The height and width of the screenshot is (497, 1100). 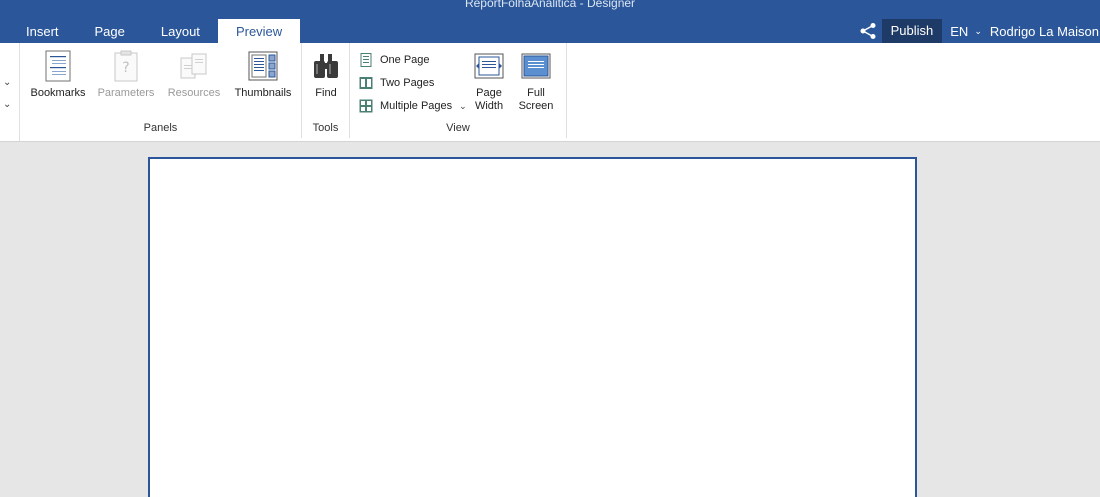 I want to click on publish-button: Publish, so click(x=912, y=31).